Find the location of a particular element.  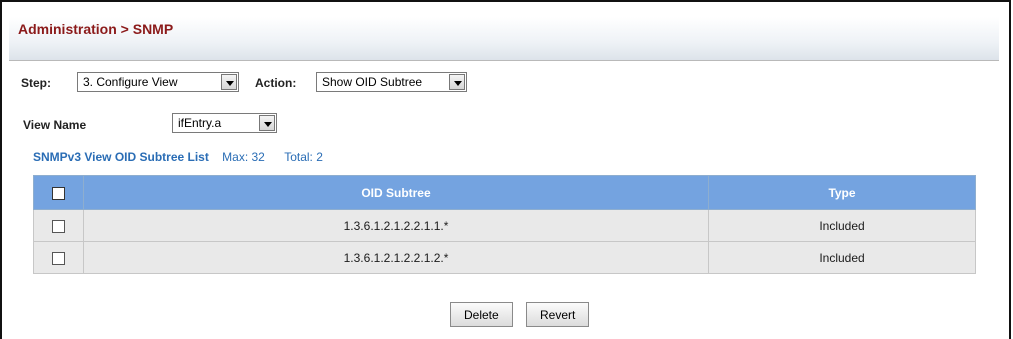

column-header-type: Type is located at coordinates (842, 192).